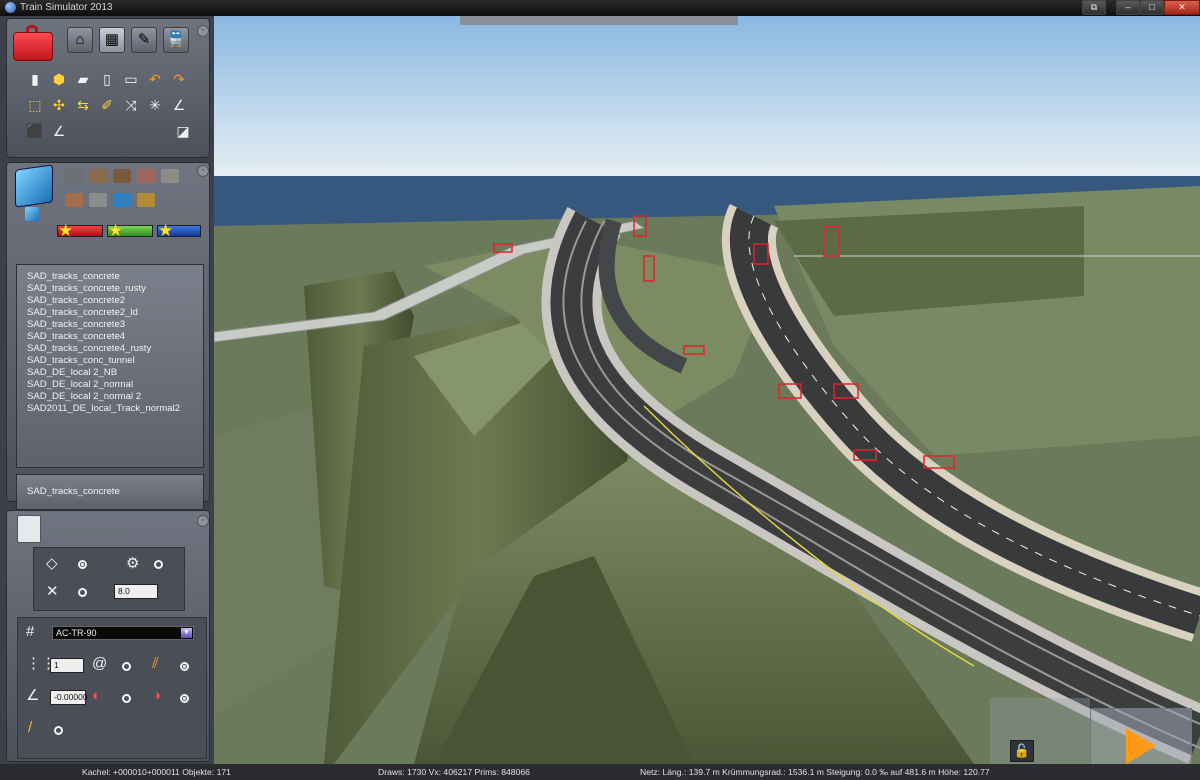 This screenshot has width=1200, height=780. I want to click on category-water-icon, so click(122, 200).